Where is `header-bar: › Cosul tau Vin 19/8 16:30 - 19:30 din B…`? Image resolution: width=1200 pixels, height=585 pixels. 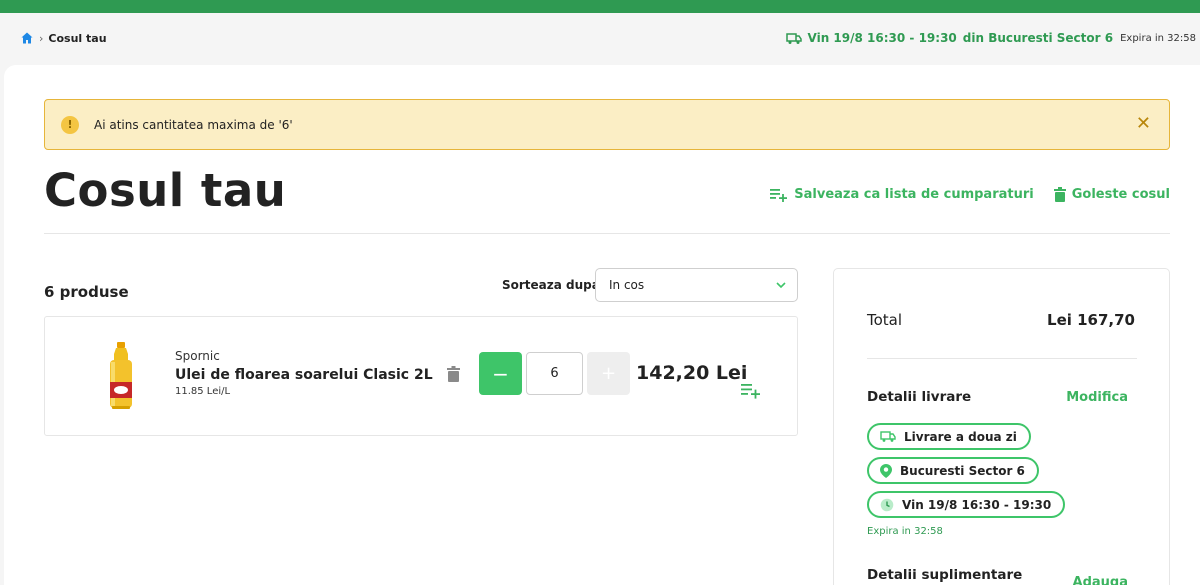 header-bar: › Cosul tau Vin 19/8 16:30 - 19:30 din B… is located at coordinates (600, 39).